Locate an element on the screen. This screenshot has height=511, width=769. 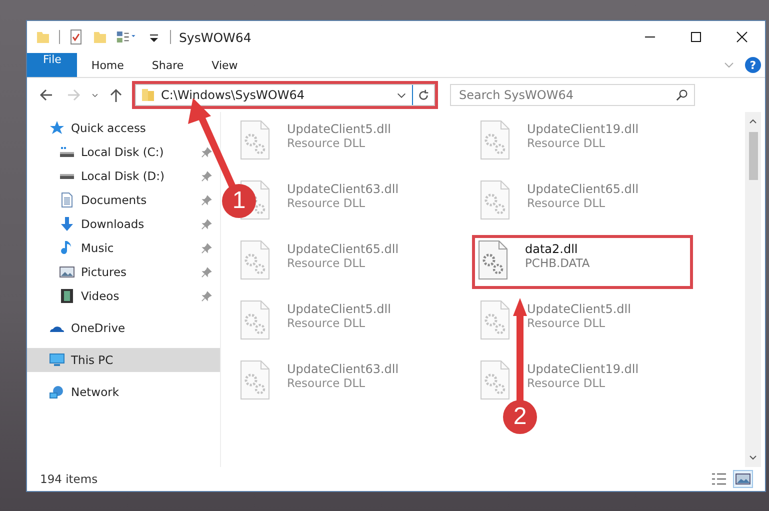
scroll-thumb is located at coordinates (753, 156).